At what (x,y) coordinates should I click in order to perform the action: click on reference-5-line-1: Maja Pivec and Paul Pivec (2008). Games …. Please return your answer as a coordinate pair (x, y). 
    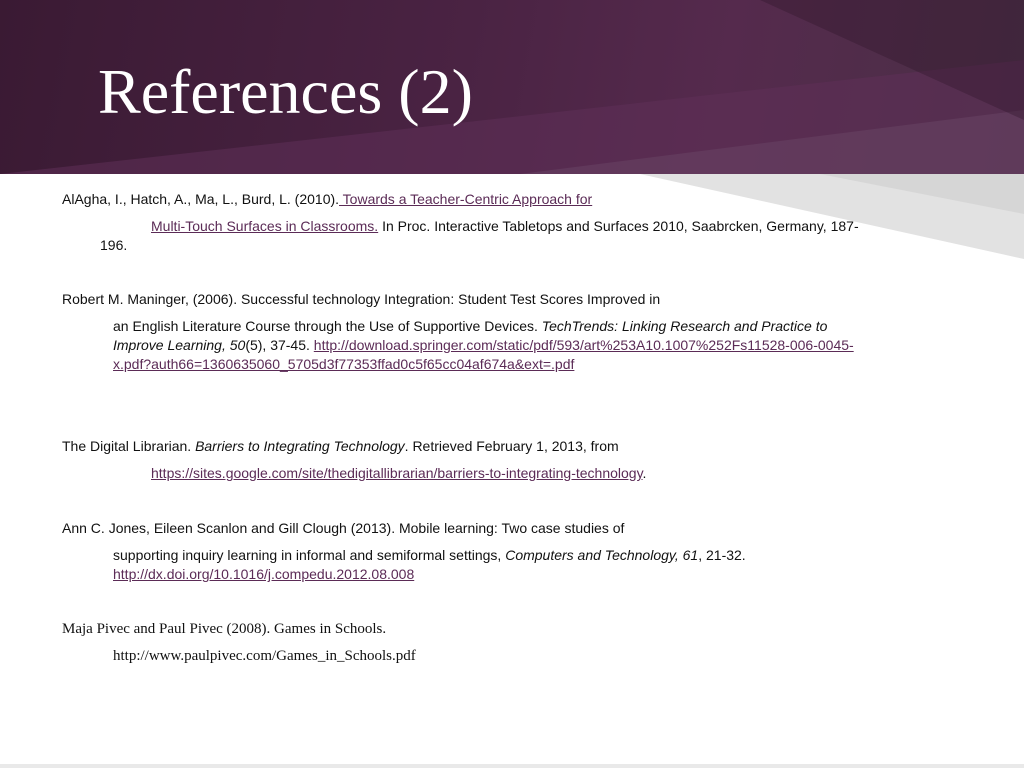
    Looking at the image, I should click on (224, 629).